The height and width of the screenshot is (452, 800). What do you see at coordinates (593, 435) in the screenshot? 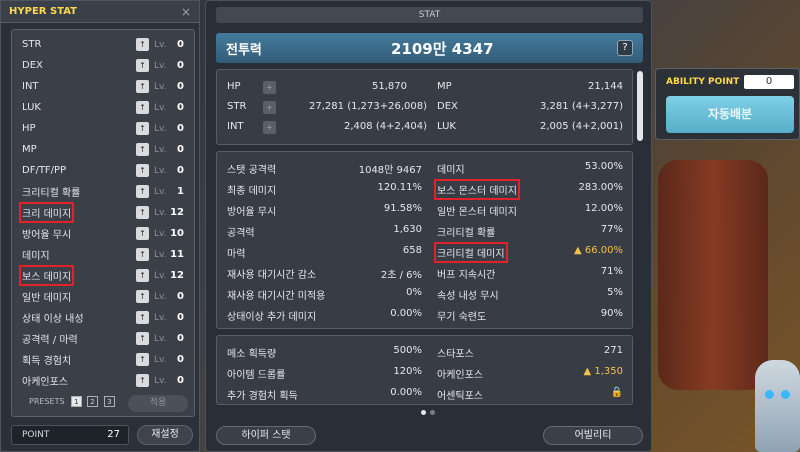
I see `ability-button: 어빌리티` at bounding box center [593, 435].